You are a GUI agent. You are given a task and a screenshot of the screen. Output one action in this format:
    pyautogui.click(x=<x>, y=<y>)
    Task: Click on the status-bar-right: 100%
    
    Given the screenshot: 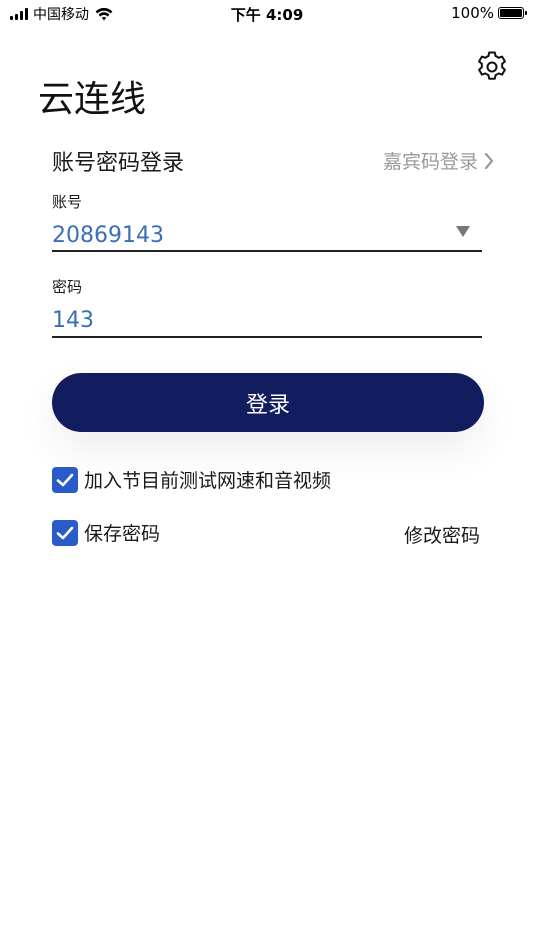 What is the action you would take?
    pyautogui.click(x=489, y=13)
    